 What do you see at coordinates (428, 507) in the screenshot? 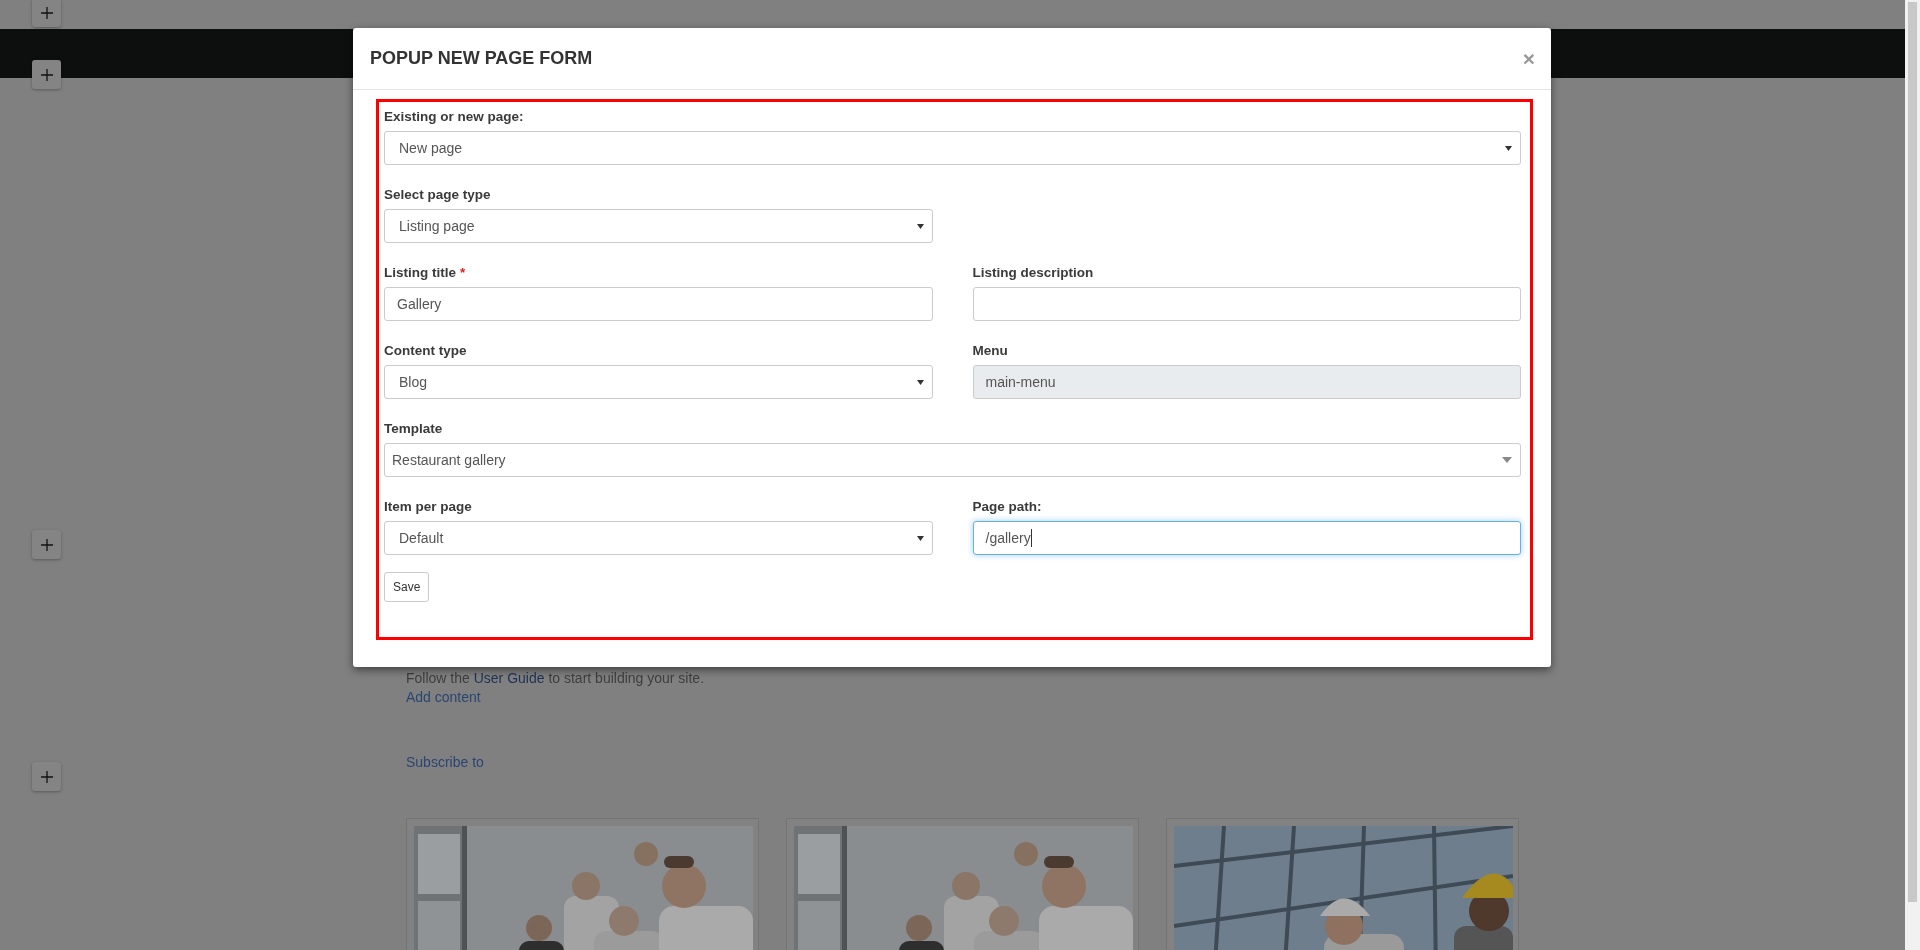
I see `field-label: Item per page` at bounding box center [428, 507].